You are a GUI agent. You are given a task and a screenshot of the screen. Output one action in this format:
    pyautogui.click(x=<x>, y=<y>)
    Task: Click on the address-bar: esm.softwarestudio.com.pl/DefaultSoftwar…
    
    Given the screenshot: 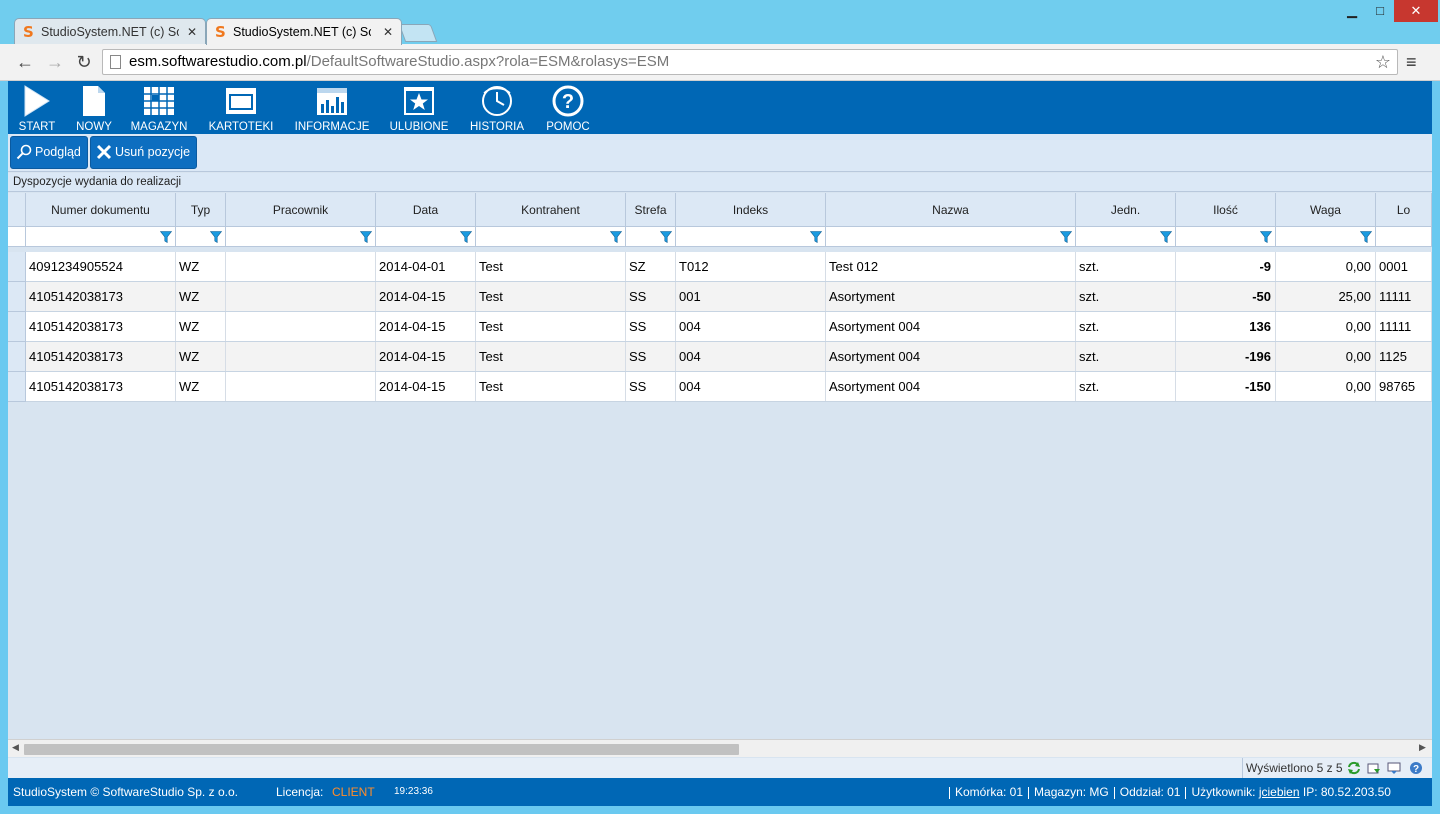 What is the action you would take?
    pyautogui.click(x=750, y=62)
    